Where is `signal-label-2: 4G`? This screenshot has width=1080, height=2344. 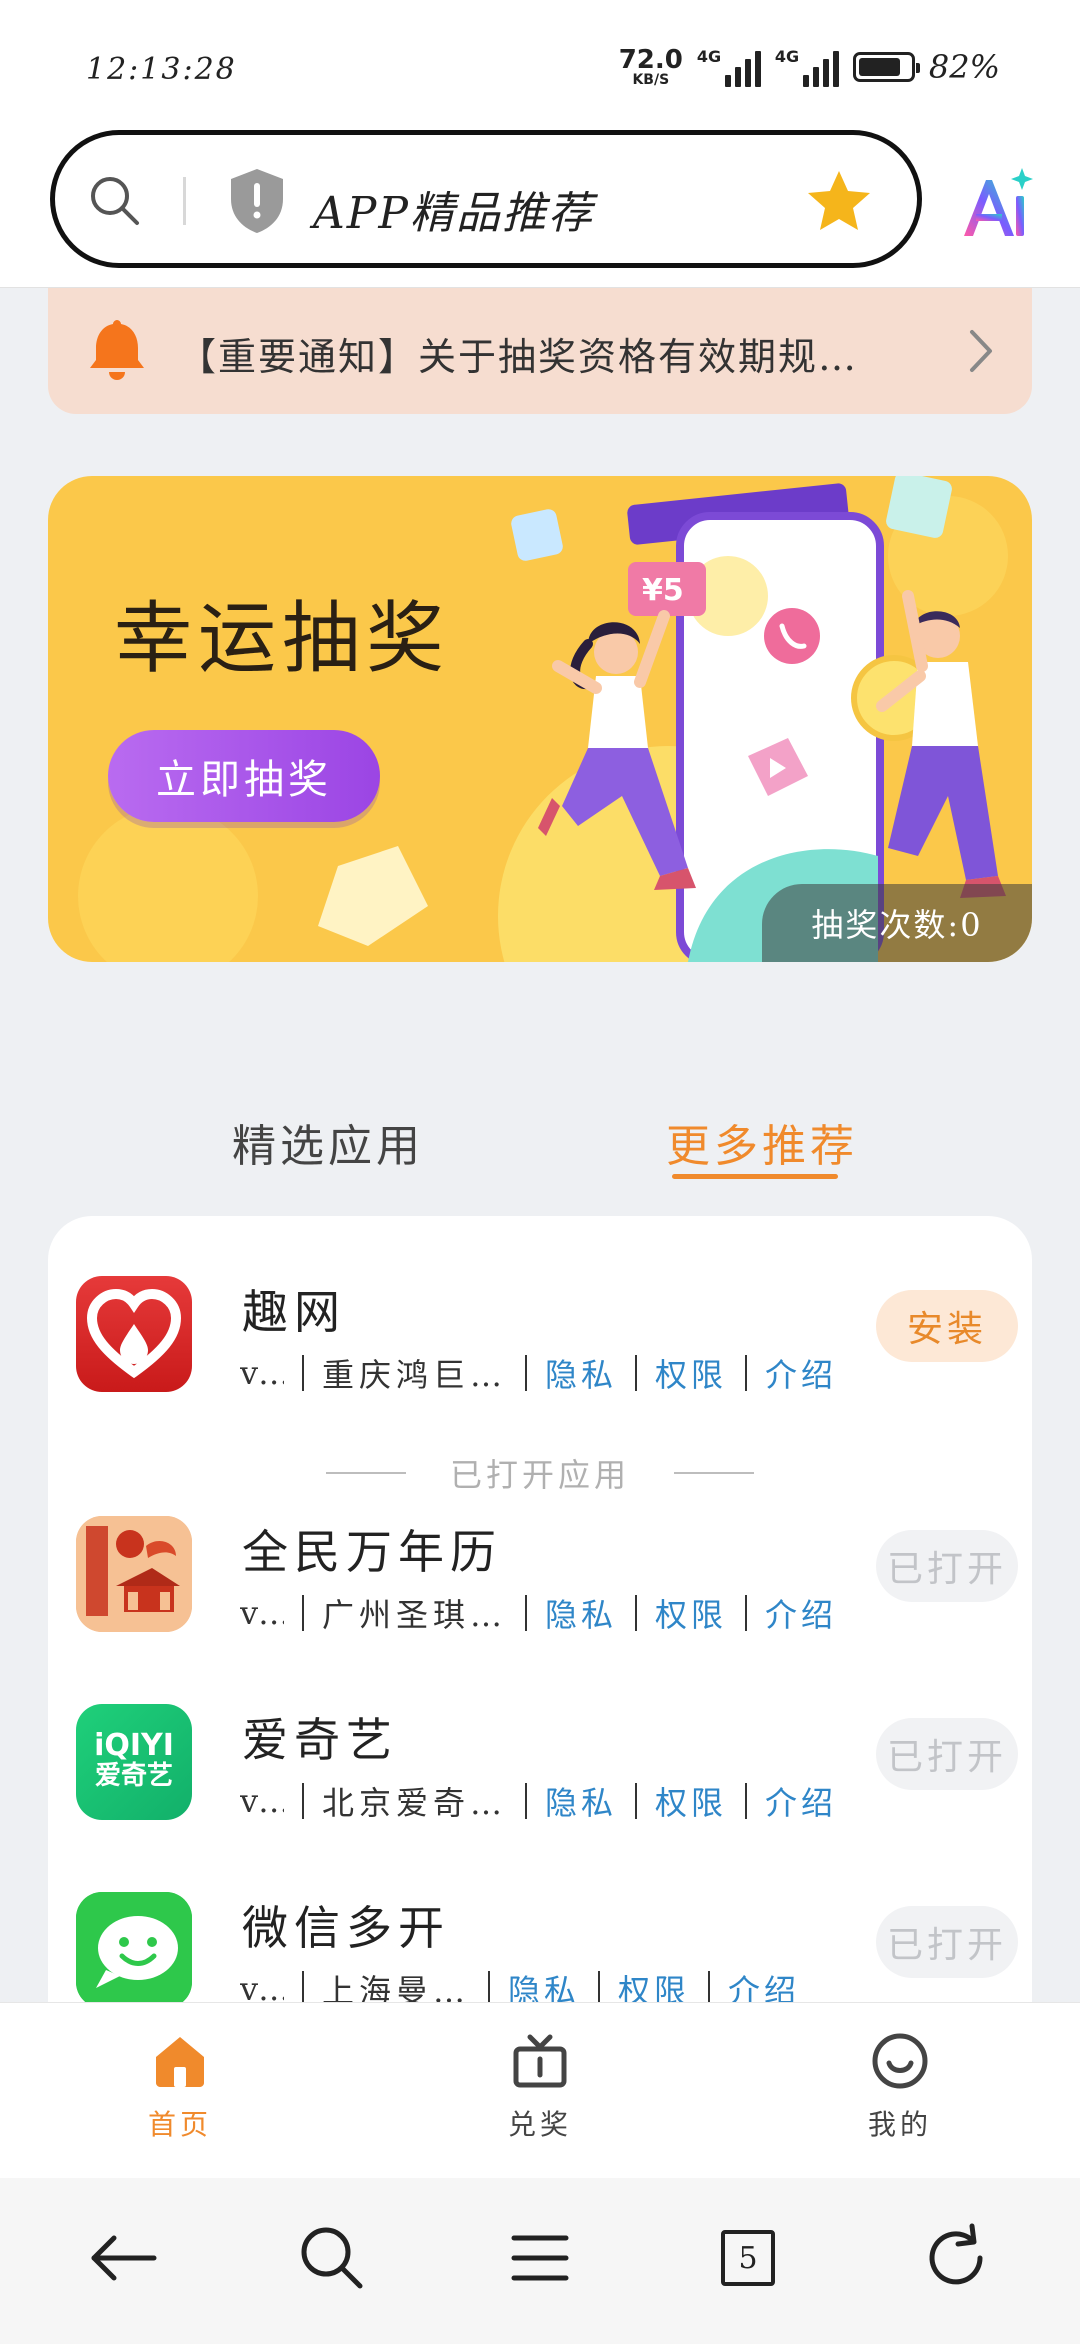 signal-label-2: 4G is located at coordinates (787, 56).